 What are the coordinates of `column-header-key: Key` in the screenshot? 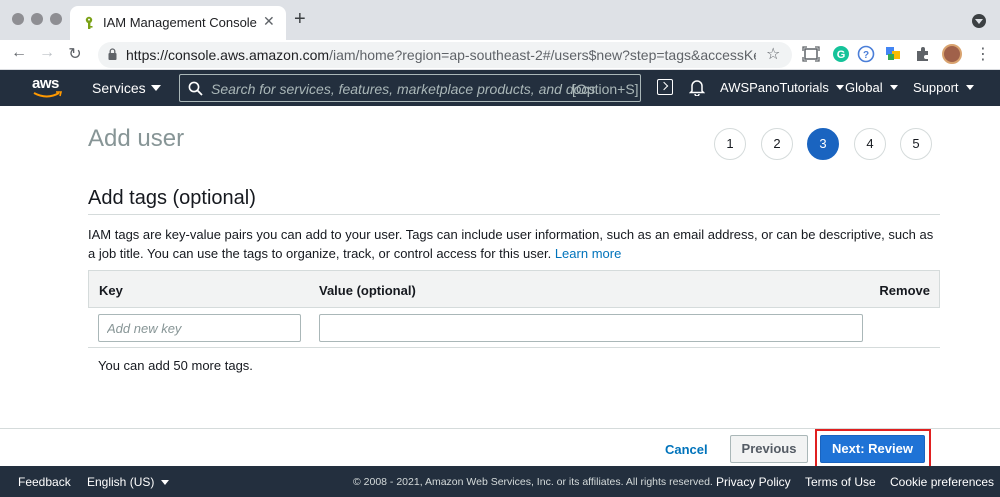 It's located at (111, 290).